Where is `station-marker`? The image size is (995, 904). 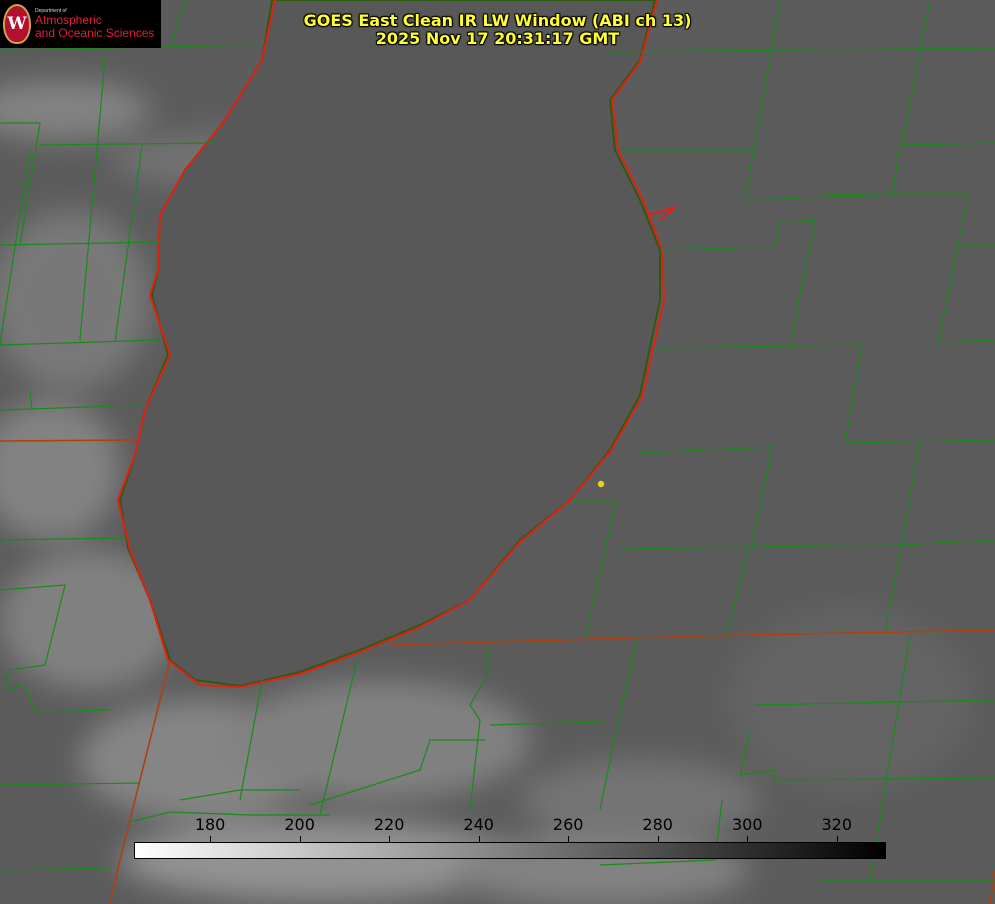 station-marker is located at coordinates (601, 484).